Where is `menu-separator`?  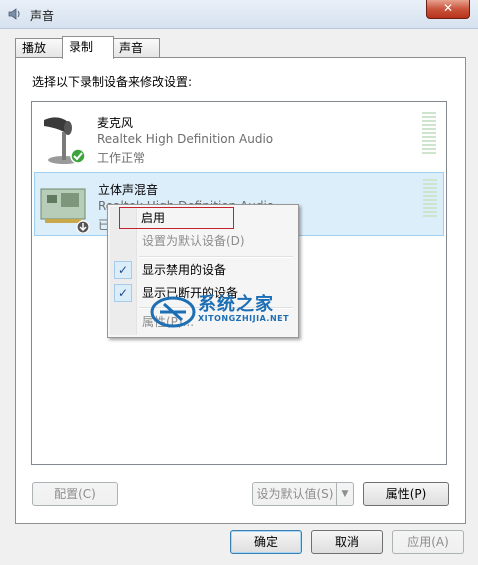 menu-separator is located at coordinates (216, 257).